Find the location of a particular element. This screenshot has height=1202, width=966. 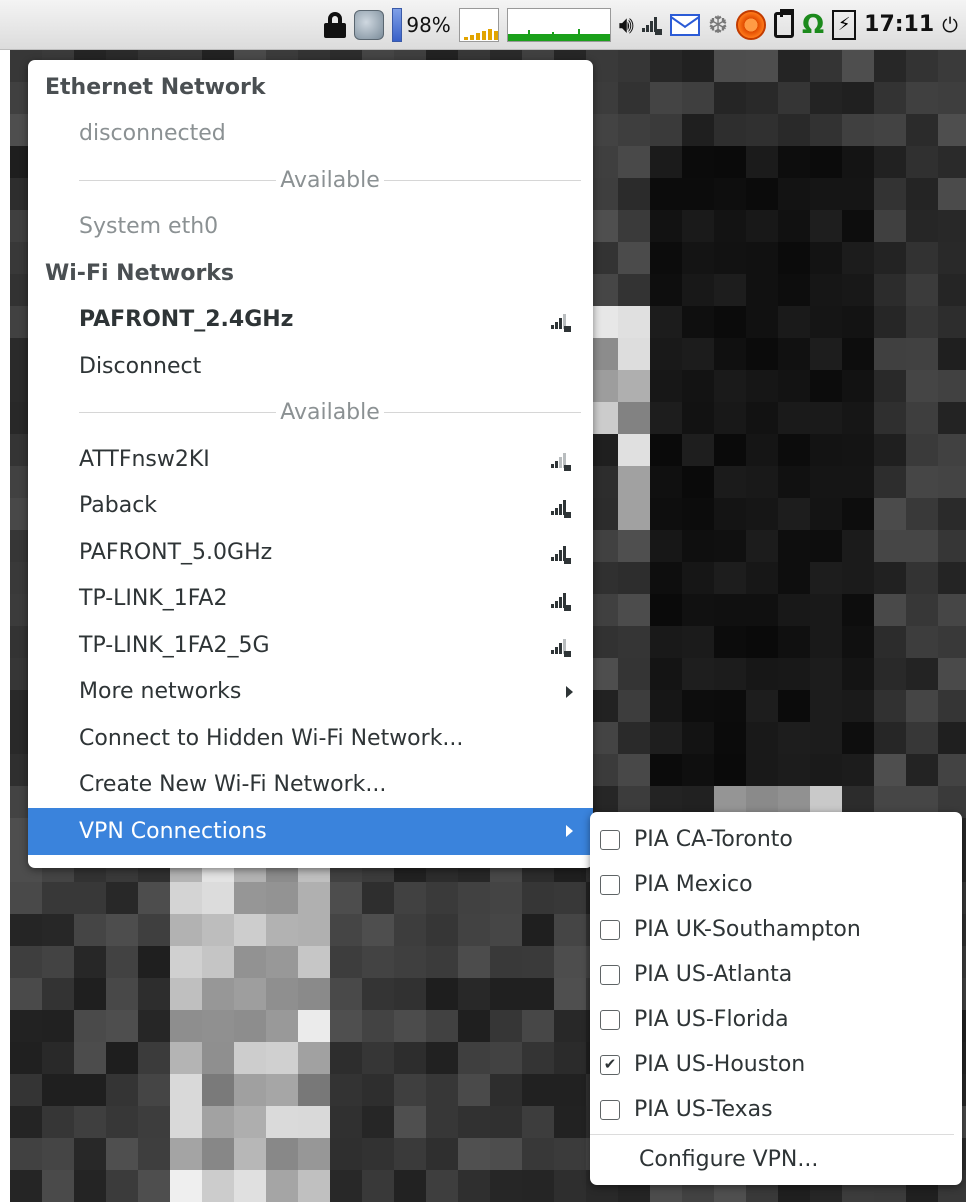

vpn-item: PIA Mexico is located at coordinates (776, 884).